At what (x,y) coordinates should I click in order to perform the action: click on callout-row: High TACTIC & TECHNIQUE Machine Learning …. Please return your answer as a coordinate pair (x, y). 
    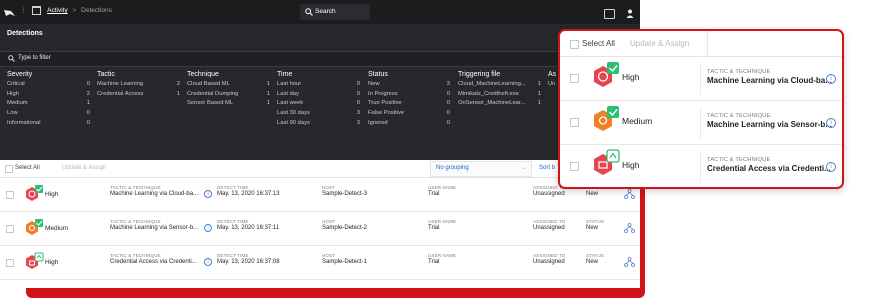
    Looking at the image, I should click on (701, 79).